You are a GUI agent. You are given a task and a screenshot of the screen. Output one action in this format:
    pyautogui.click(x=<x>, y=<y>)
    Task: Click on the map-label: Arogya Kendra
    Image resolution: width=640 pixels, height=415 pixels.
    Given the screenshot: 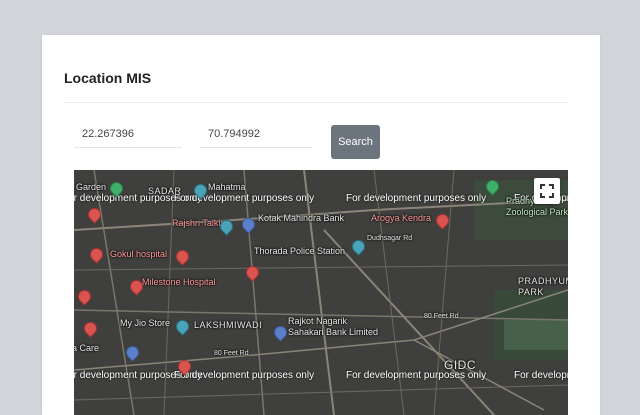 What is the action you would take?
    pyautogui.click(x=401, y=218)
    